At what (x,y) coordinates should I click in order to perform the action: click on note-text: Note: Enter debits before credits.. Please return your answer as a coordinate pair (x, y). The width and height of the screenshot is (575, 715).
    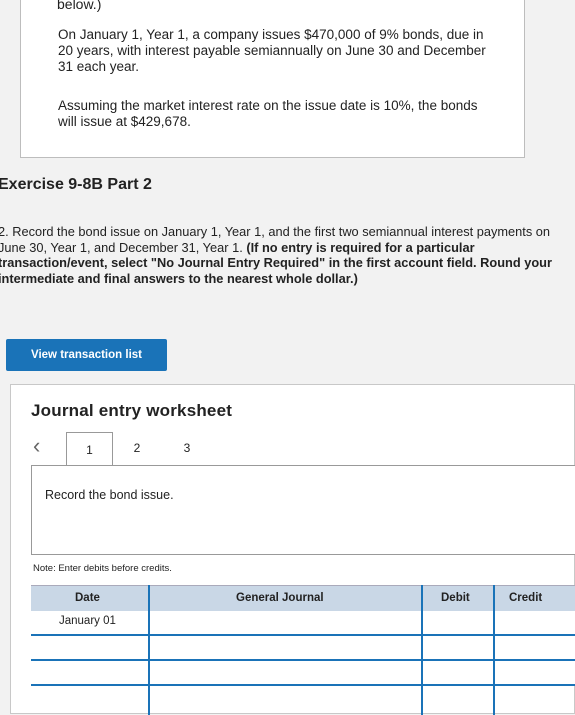
    Looking at the image, I should click on (102, 568).